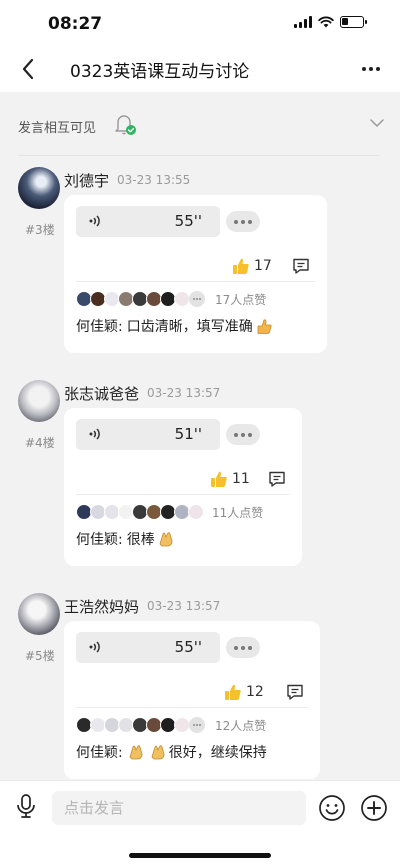 This screenshot has height=866, width=400. What do you see at coordinates (189, 327) in the screenshot?
I see `comment-text: 口齿清晰，填写准确` at bounding box center [189, 327].